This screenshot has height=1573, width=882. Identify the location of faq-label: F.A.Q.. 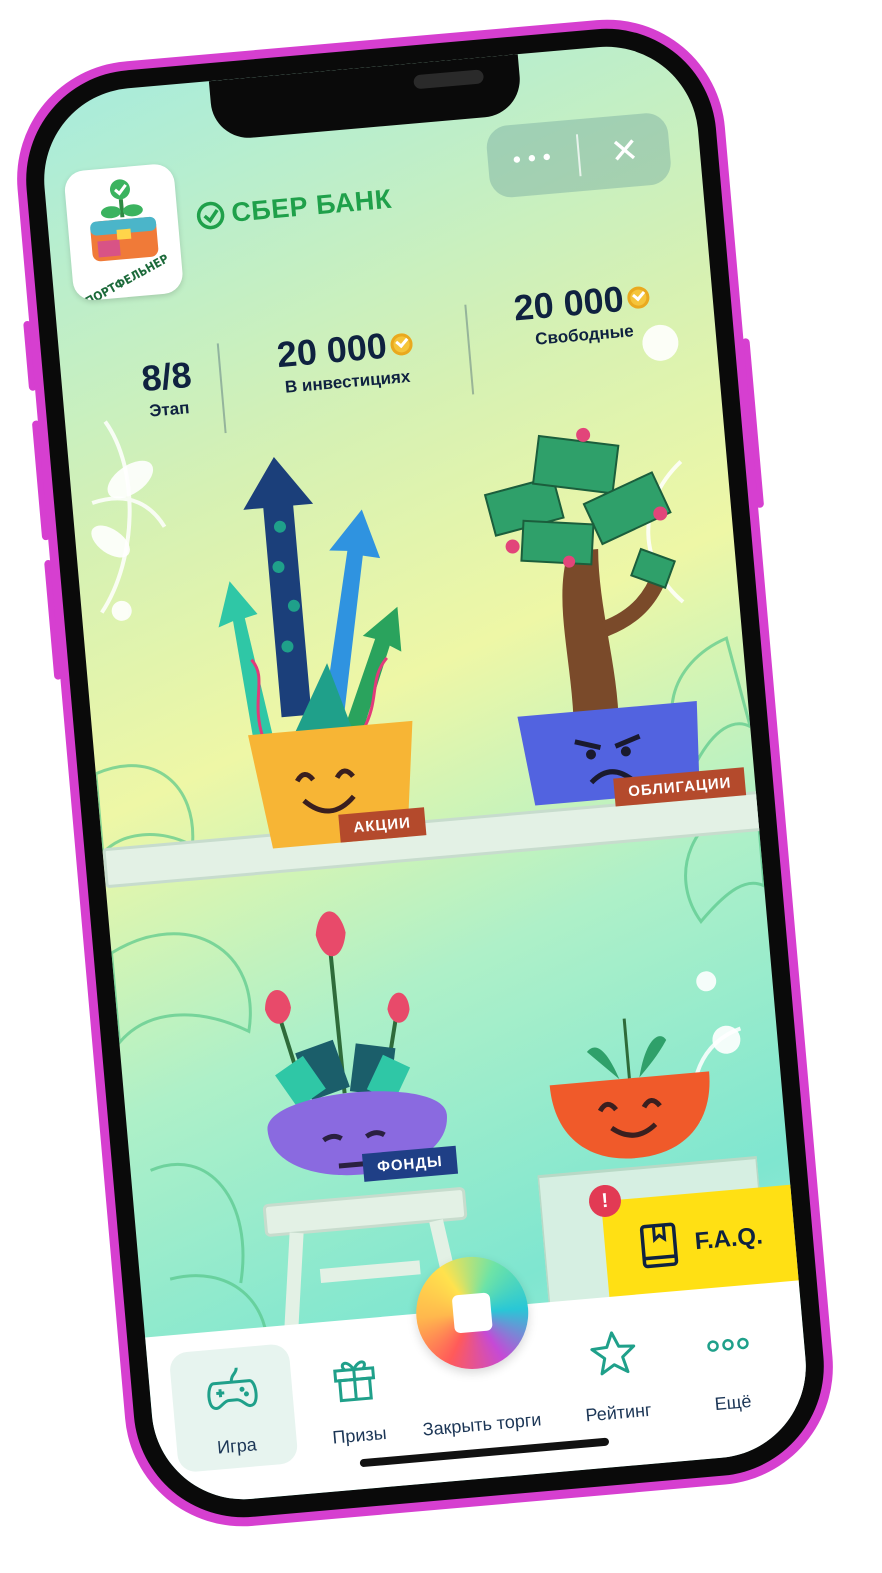
(728, 1239).